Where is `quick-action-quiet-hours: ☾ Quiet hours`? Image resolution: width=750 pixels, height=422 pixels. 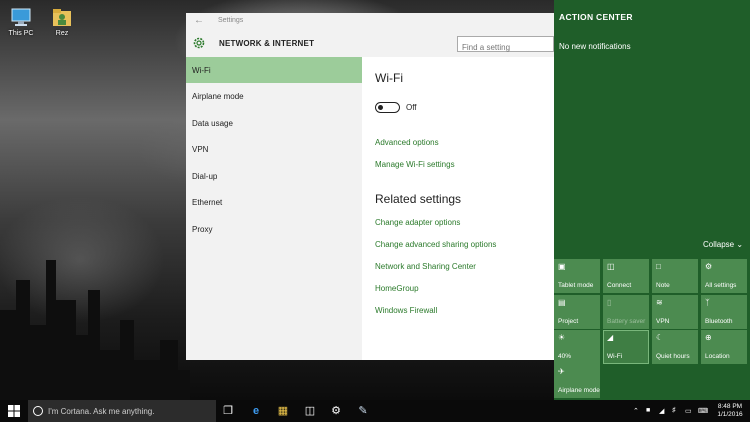 quick-action-quiet-hours: ☾ Quiet hours is located at coordinates (675, 347).